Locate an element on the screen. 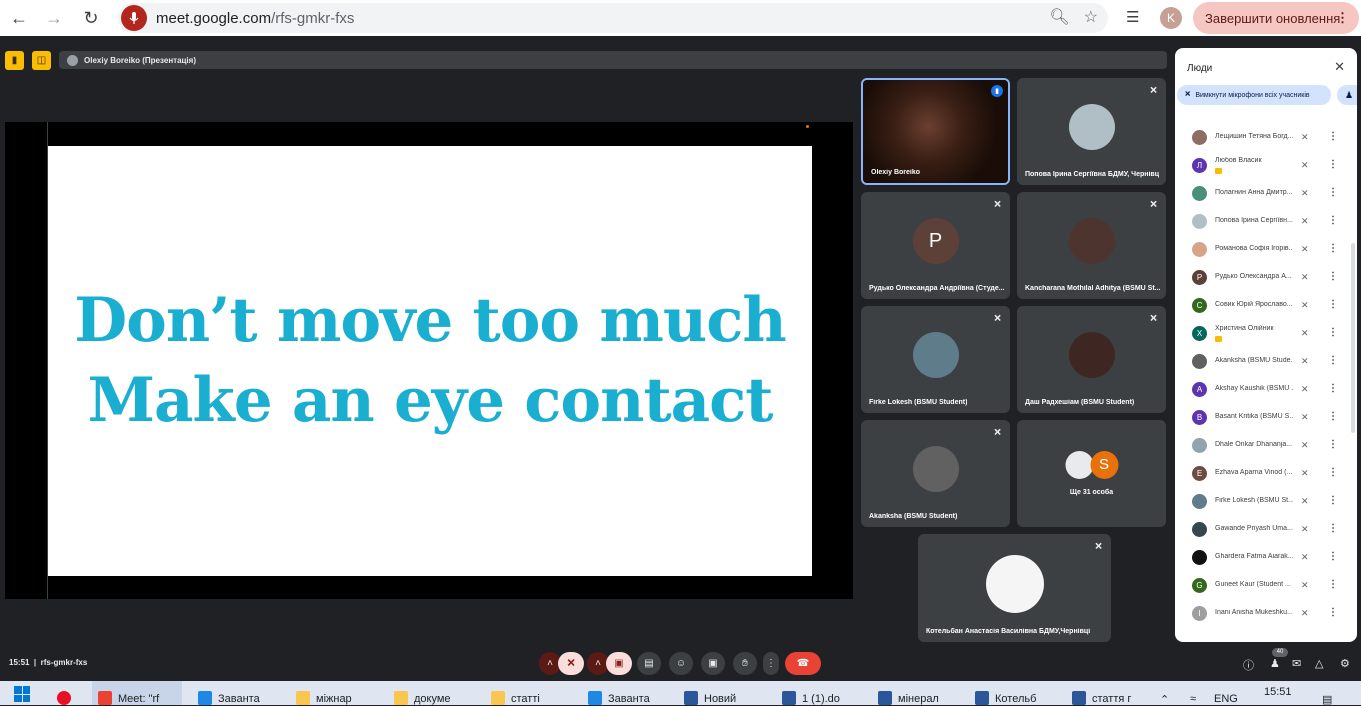 Image resolution: width=1361 pixels, height=706 pixels. taskbar-item: мінерал is located at coordinates (917, 693).